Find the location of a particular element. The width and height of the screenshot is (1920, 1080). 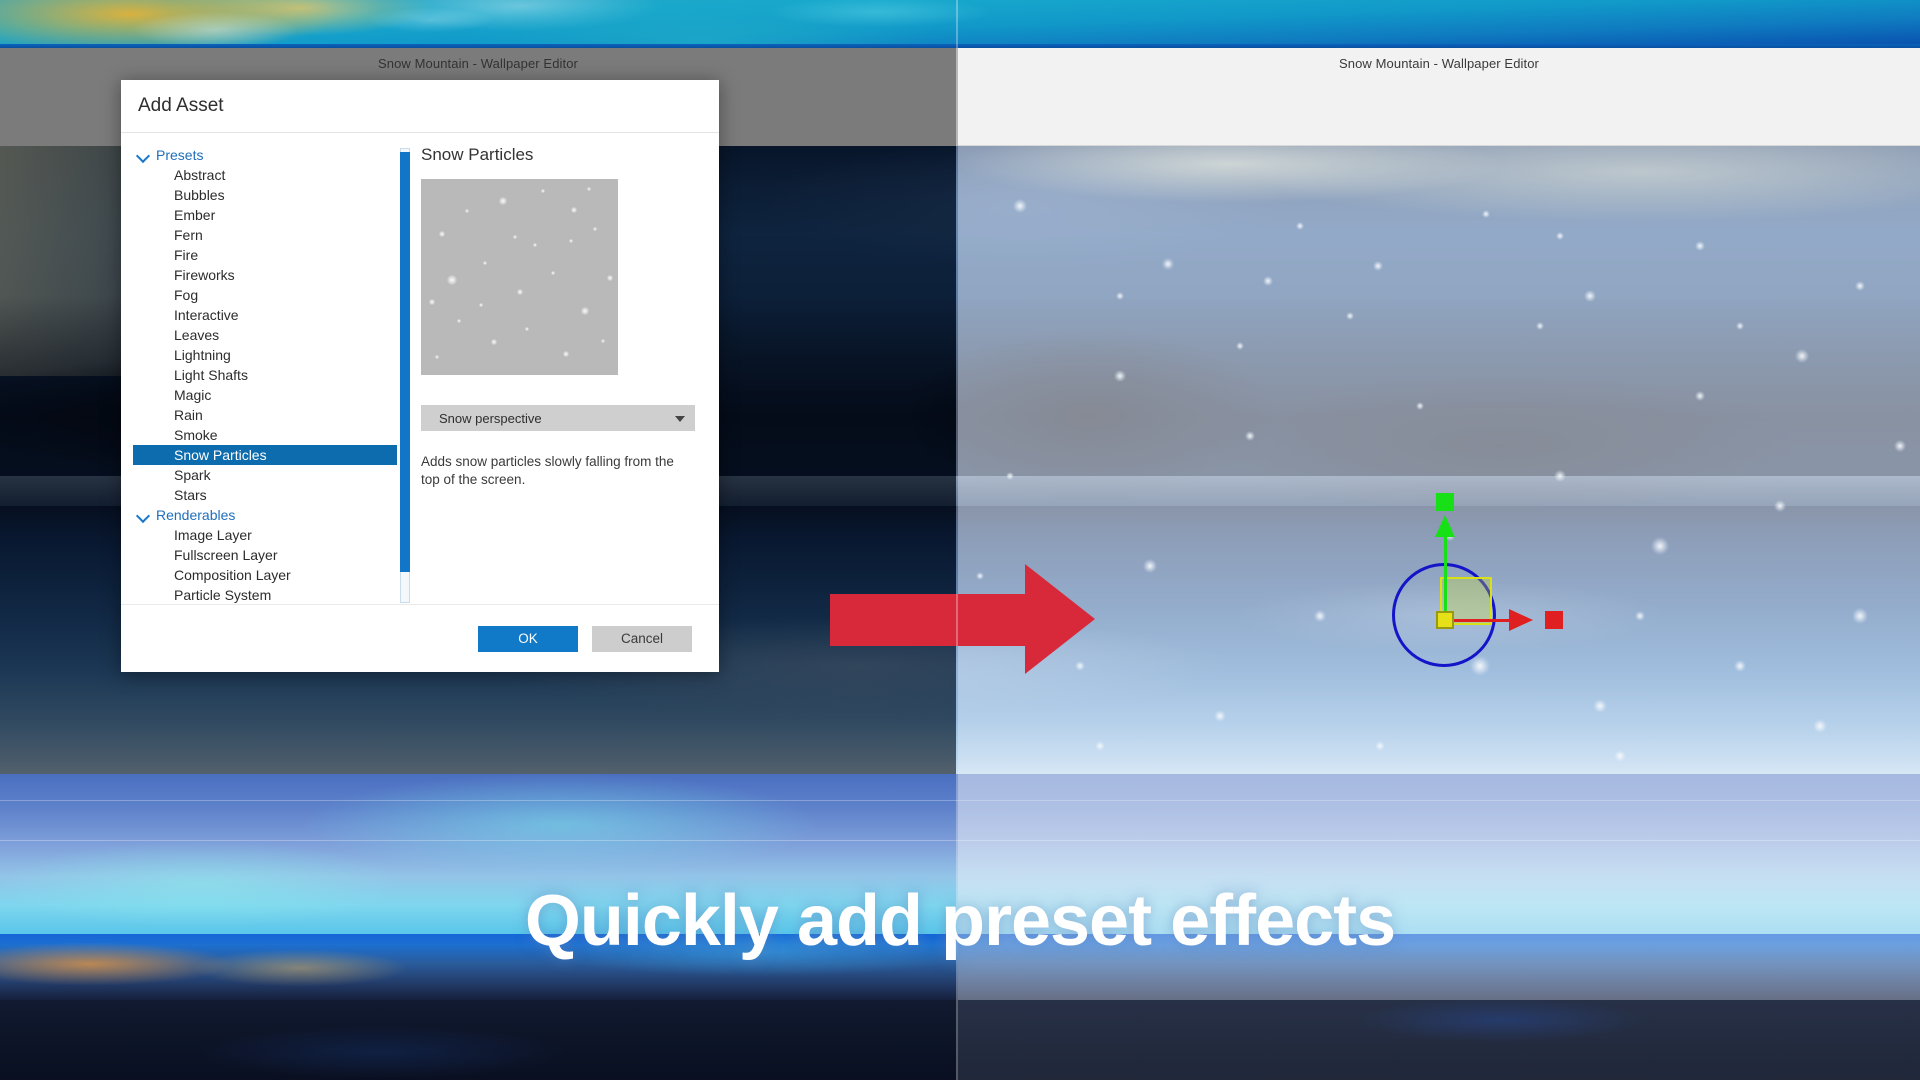

dialog-footer: OK Cancel is located at coordinates (420, 638).